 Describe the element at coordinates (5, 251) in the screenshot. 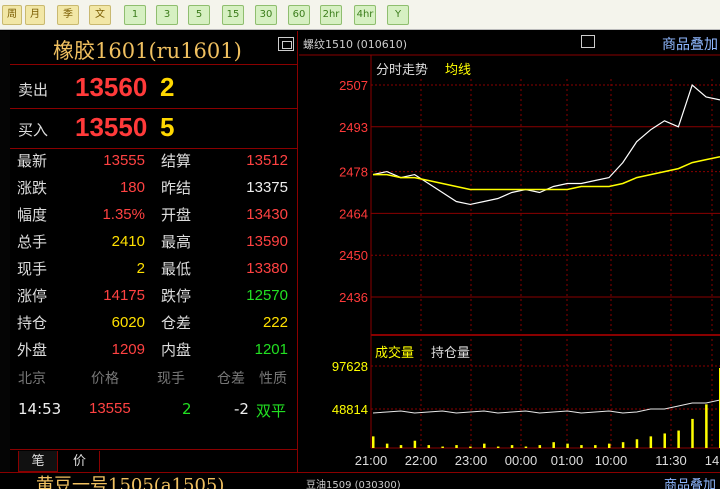

I see `panel-side-strip` at that location.